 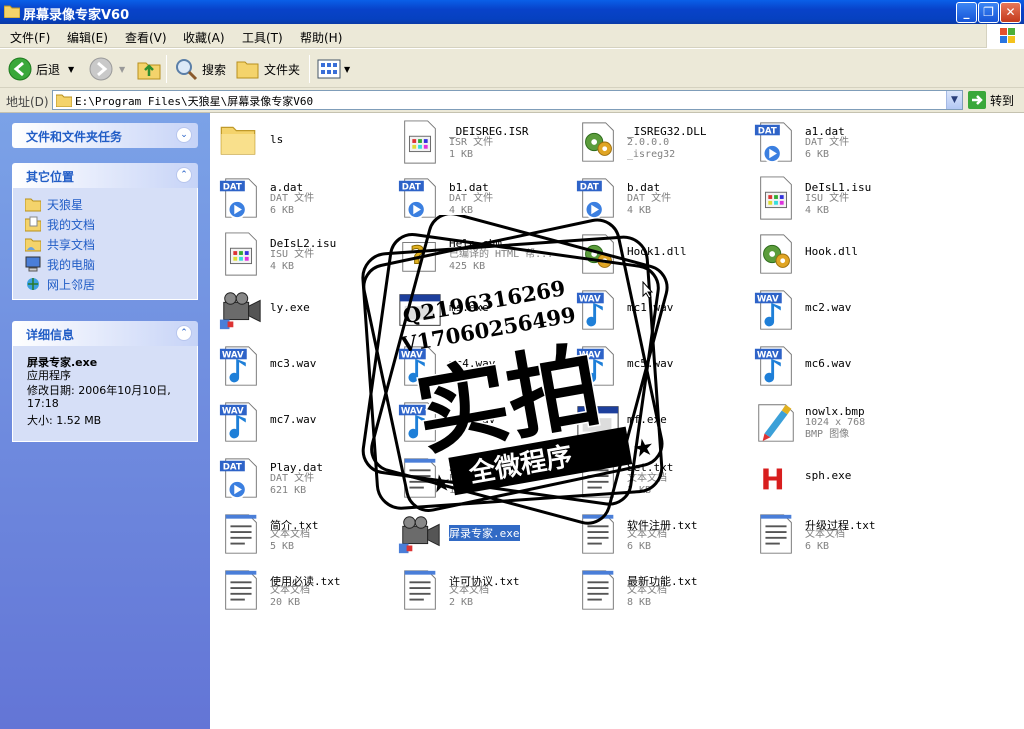 What do you see at coordinates (43, 403) in the screenshot?
I see `detail-modified-time: 17:18` at bounding box center [43, 403].